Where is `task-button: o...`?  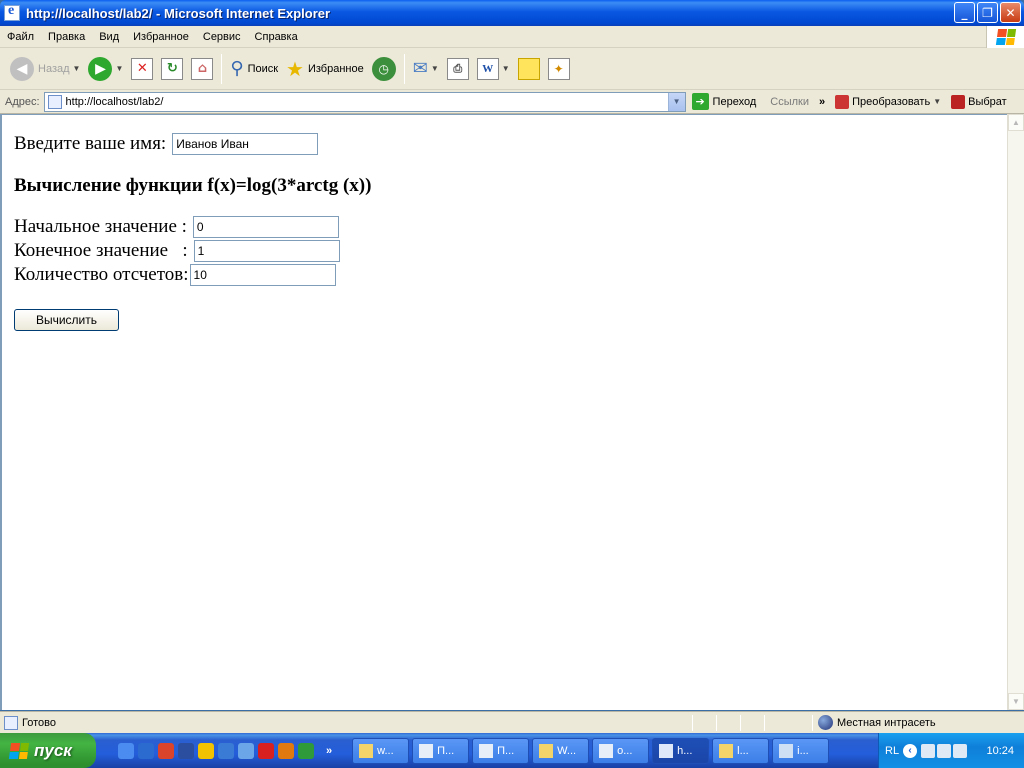 task-button: o... is located at coordinates (621, 750).